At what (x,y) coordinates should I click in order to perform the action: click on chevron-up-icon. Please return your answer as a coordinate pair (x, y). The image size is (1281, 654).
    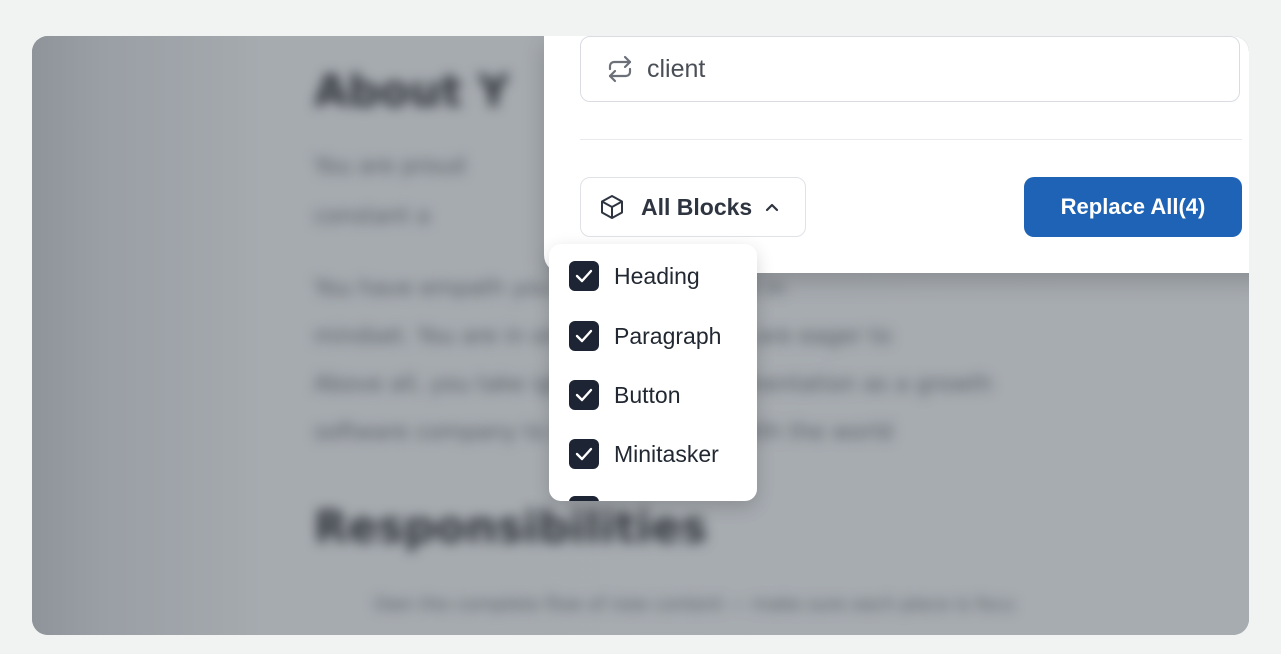
    Looking at the image, I should click on (772, 207).